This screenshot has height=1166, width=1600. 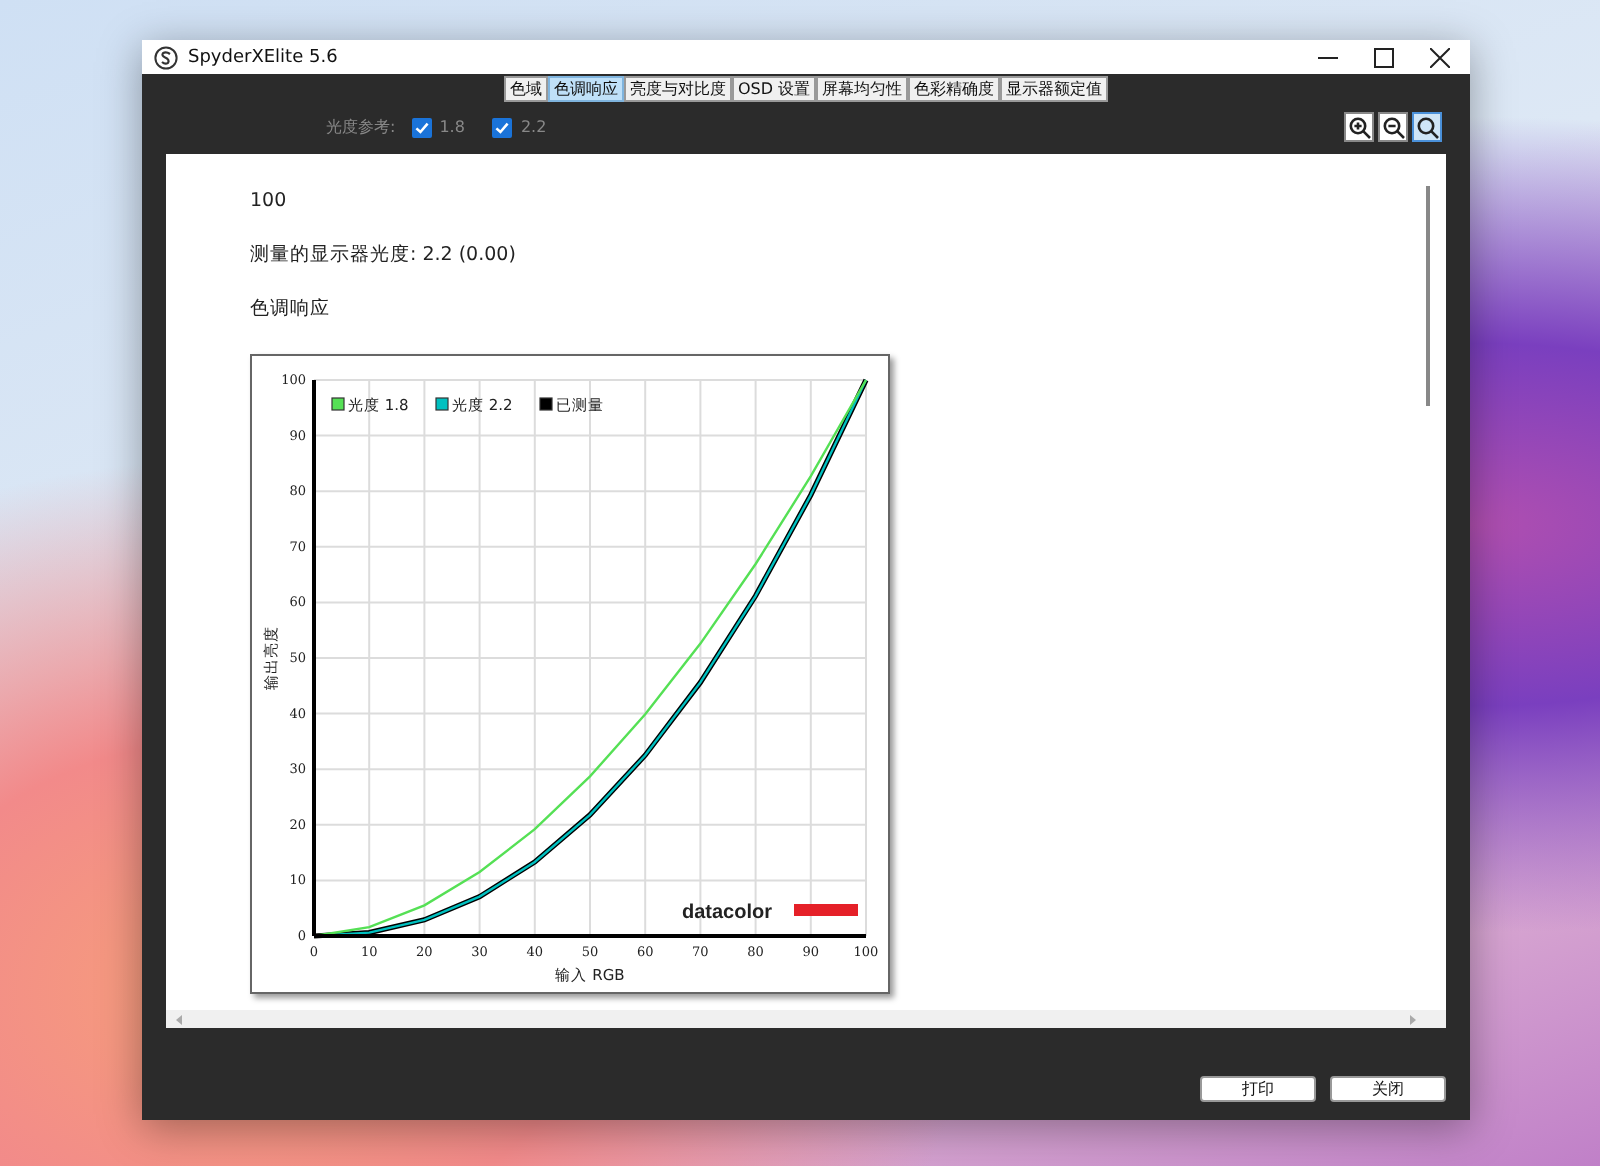 I want to click on brightness-value: 100, so click(x=269, y=203).